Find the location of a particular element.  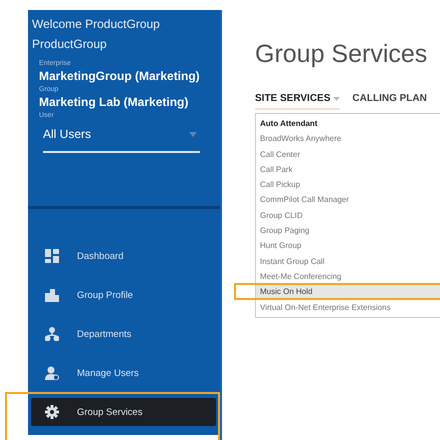

nav-item: Group Services is located at coordinates (123, 412).